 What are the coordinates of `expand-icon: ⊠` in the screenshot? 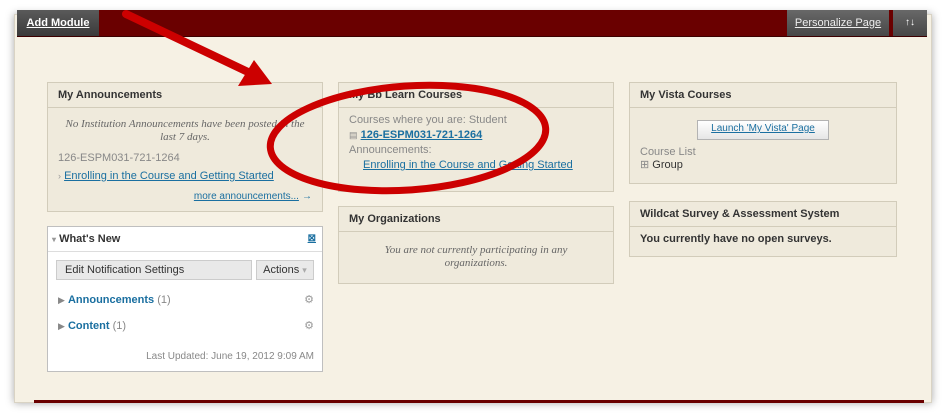 It's located at (312, 239).